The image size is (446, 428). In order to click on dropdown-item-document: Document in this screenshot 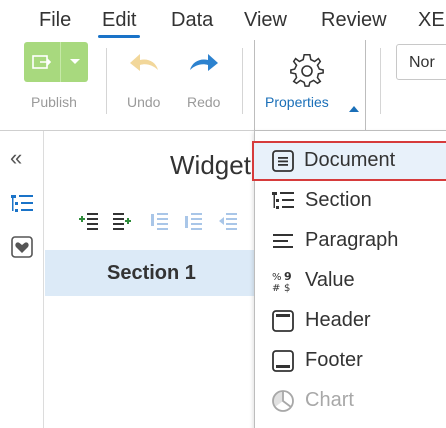, I will do `click(349, 161)`.